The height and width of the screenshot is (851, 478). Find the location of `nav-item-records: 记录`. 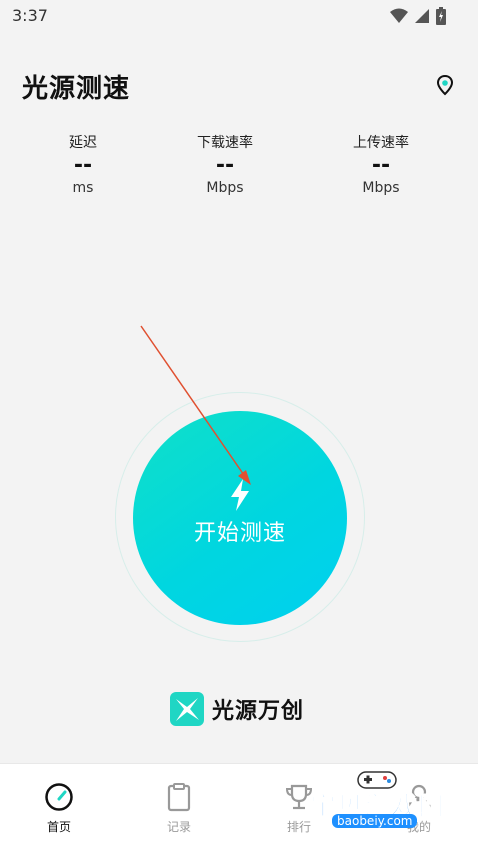

nav-item-records: 记录 is located at coordinates (179, 808).